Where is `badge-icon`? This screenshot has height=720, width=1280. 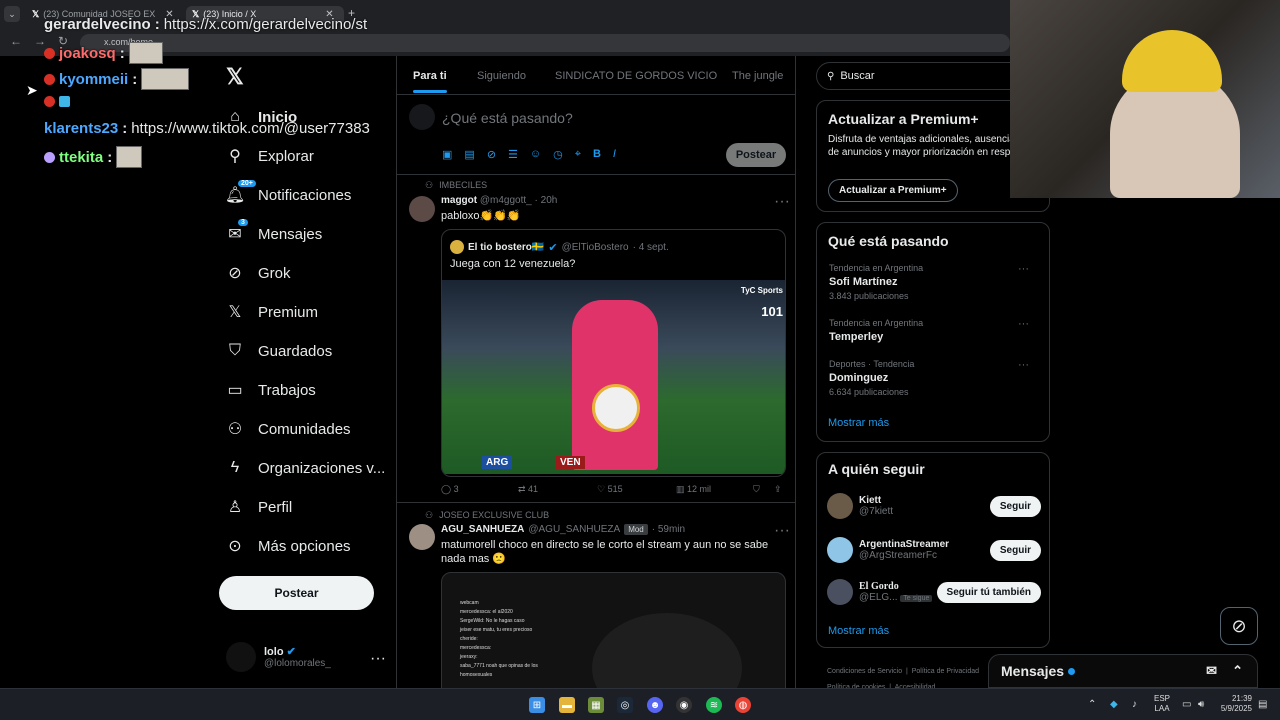 badge-icon is located at coordinates (49, 101).